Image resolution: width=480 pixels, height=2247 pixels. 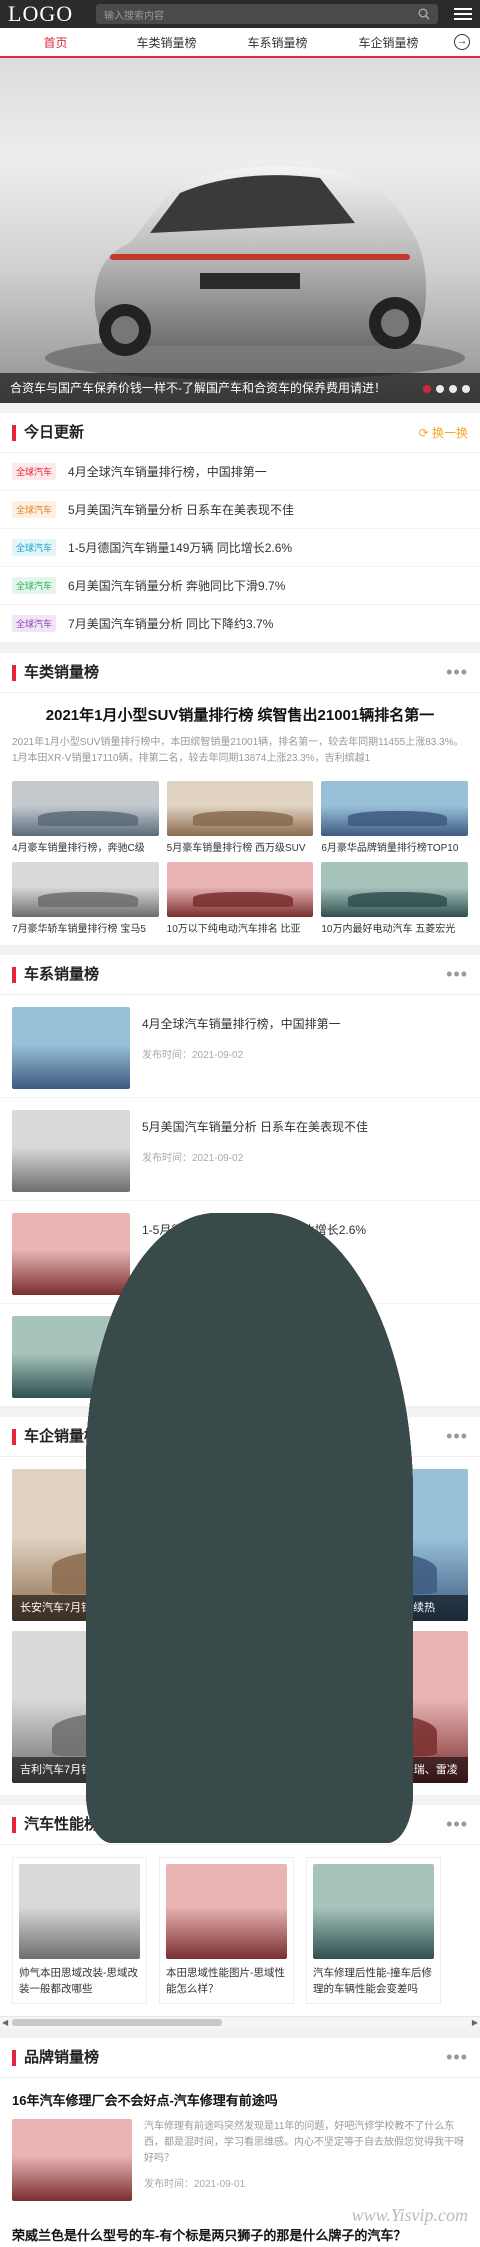 What do you see at coordinates (52, 14) in the screenshot?
I see `site-logo: LOGO` at bounding box center [52, 14].